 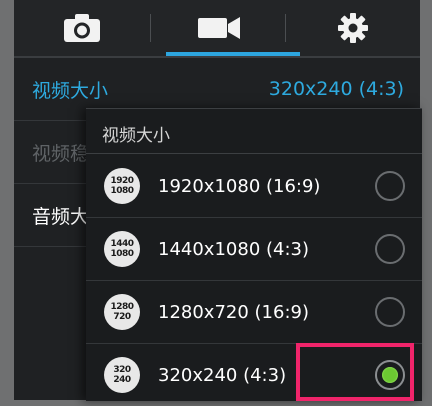 I want to click on option-320x240: 320 240 320x240 (4:3), so click(x=254, y=375).